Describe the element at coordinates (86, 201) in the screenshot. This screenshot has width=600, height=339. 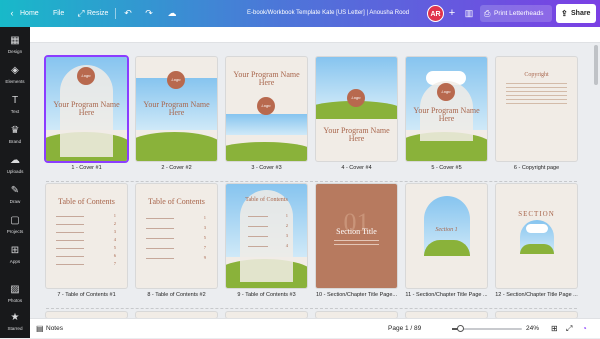
I see `toc-title: Table of Contents` at that location.